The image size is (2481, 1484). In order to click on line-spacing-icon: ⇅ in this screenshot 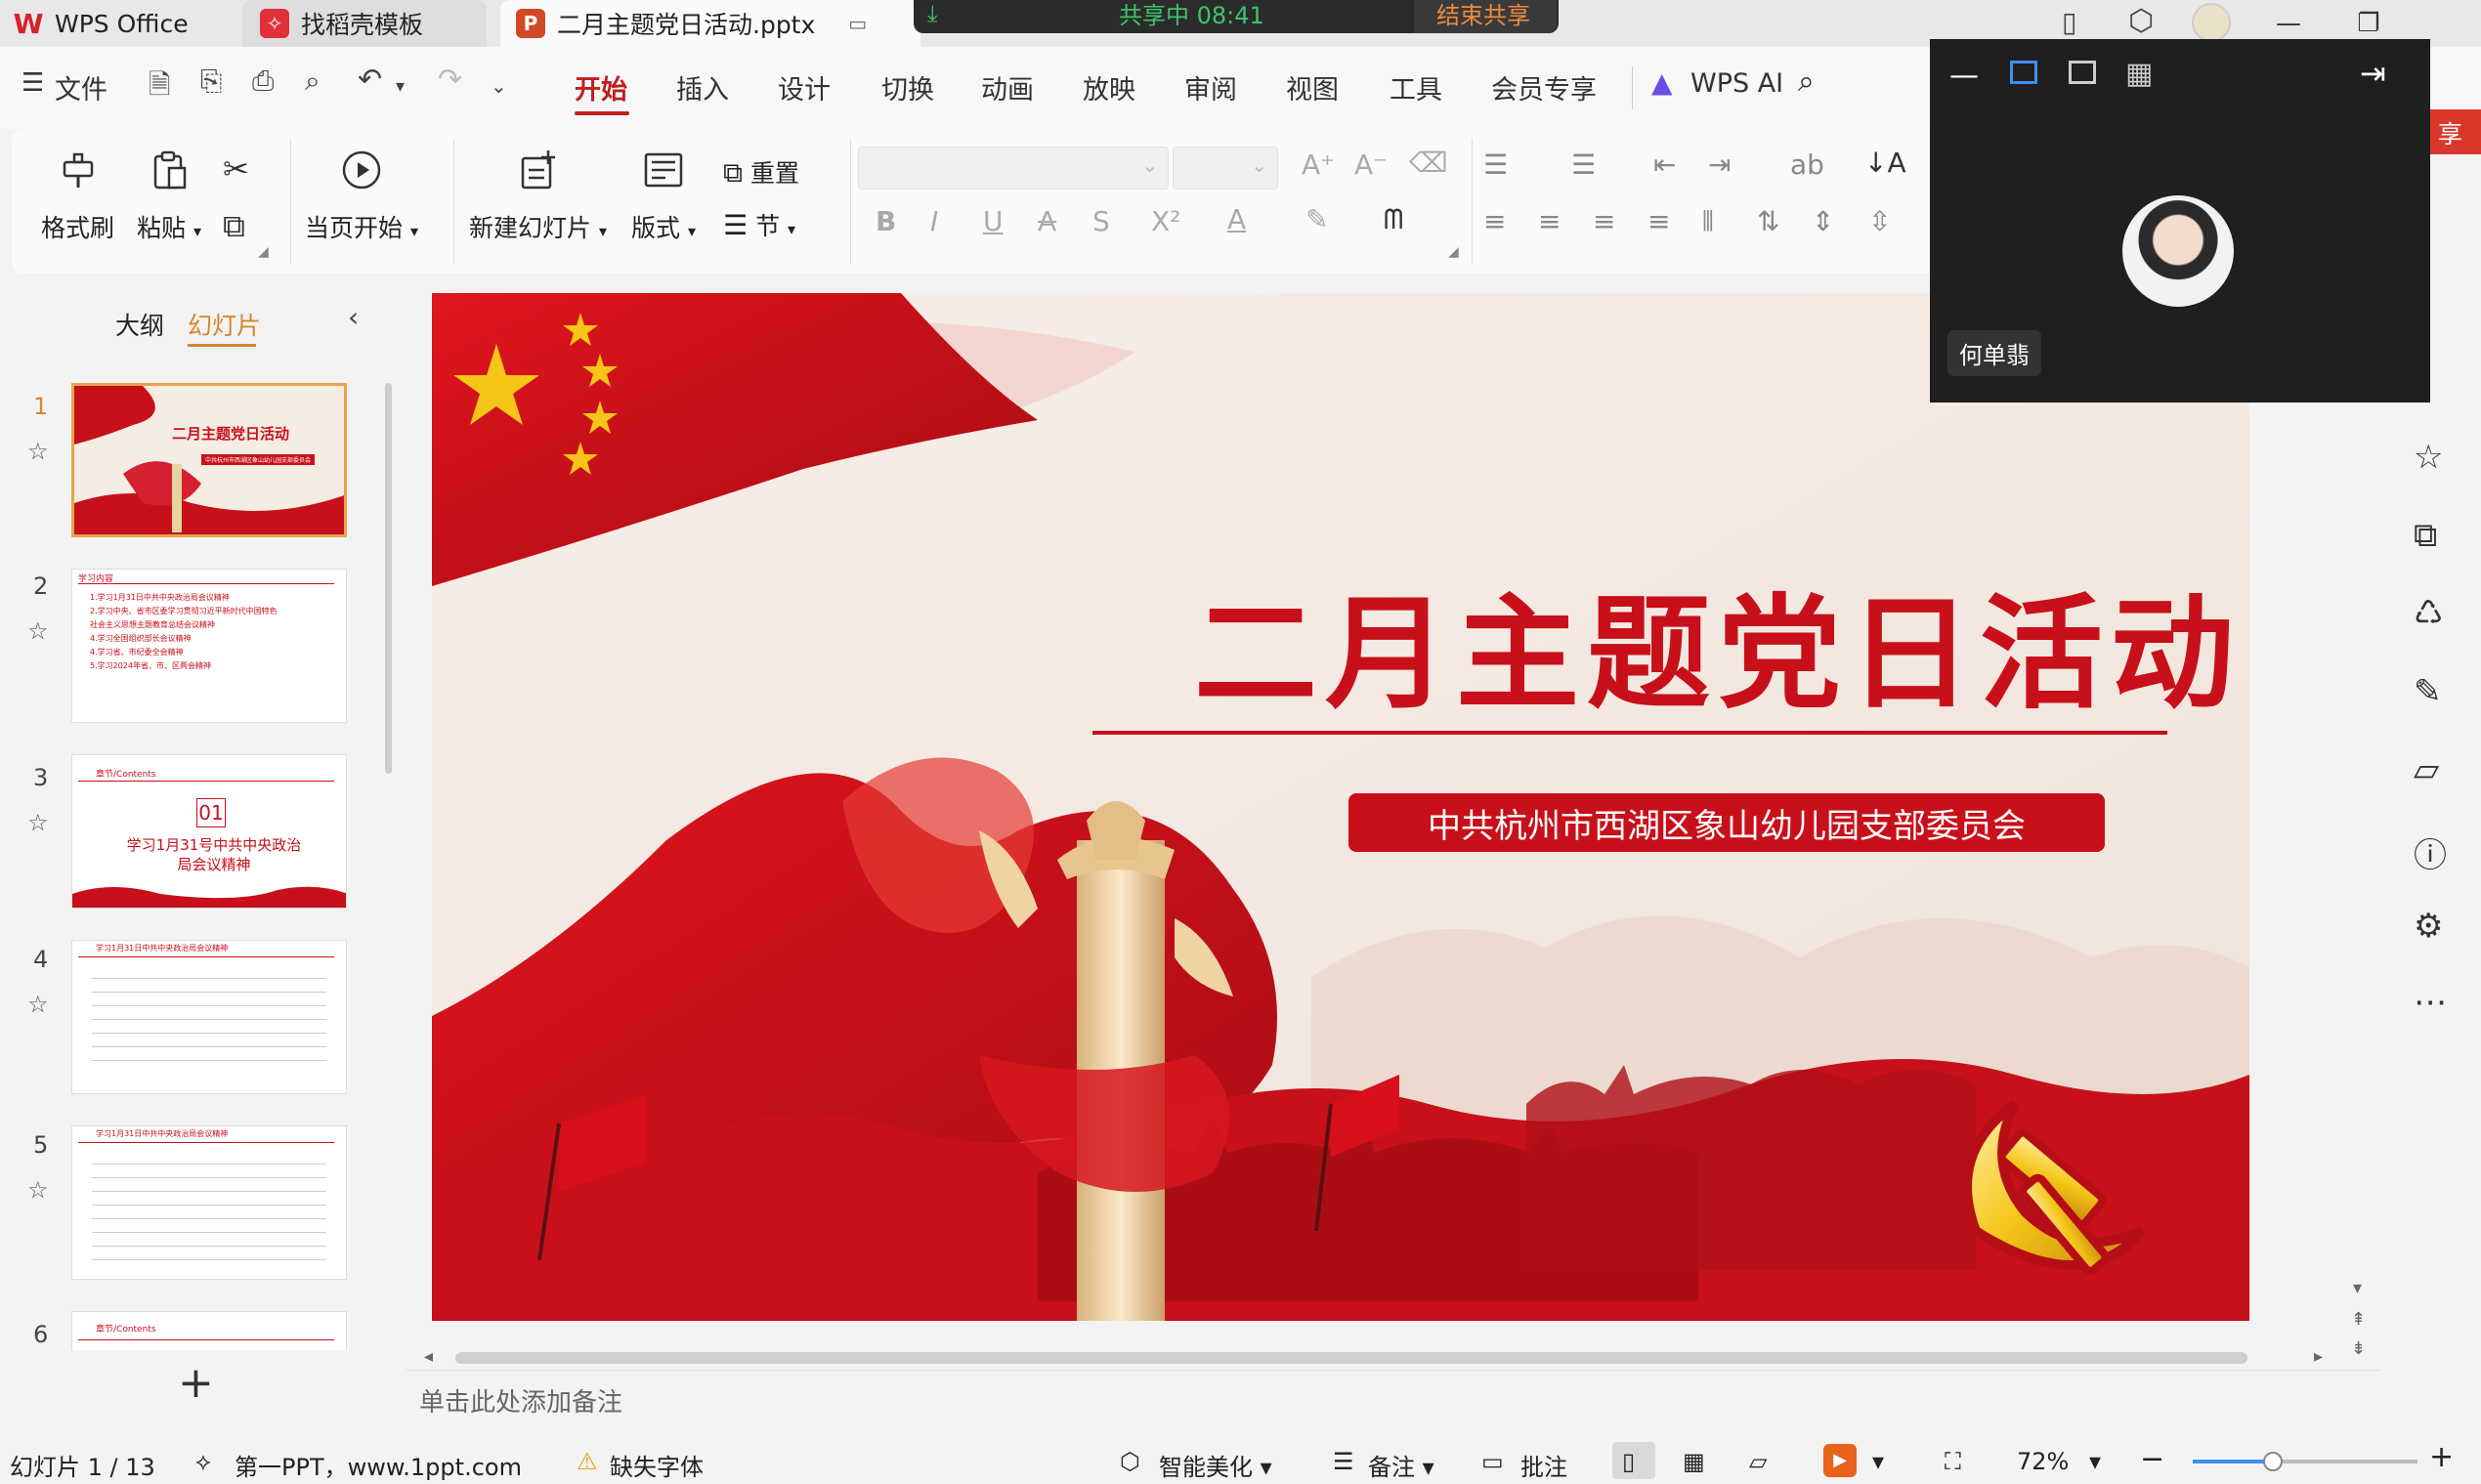, I will do `click(1768, 221)`.